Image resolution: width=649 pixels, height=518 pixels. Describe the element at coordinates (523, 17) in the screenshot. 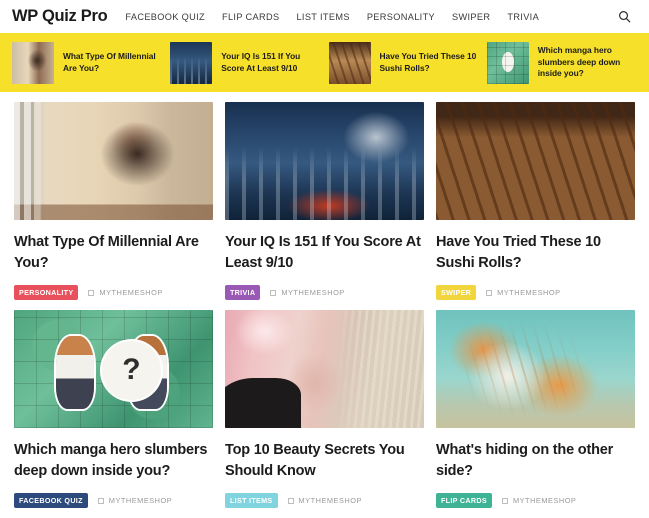

I see `nav-item-trivia: TRIVIA` at that location.